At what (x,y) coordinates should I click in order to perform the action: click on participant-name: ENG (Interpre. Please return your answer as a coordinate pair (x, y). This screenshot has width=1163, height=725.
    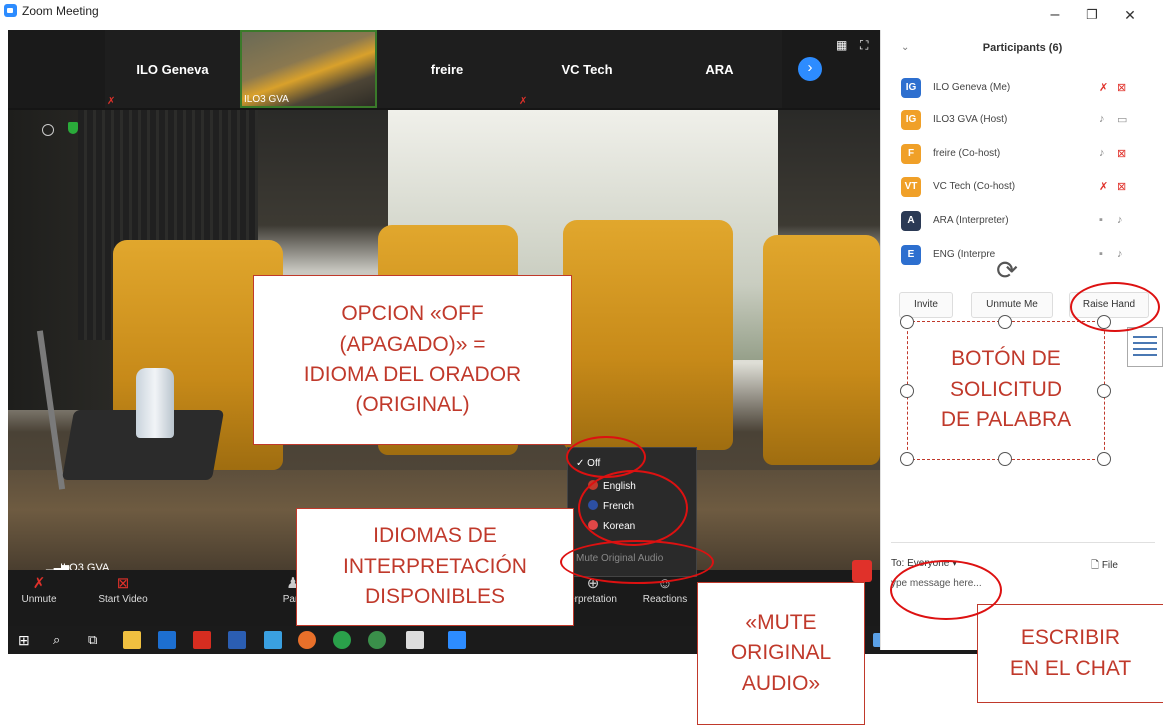
    Looking at the image, I should click on (964, 254).